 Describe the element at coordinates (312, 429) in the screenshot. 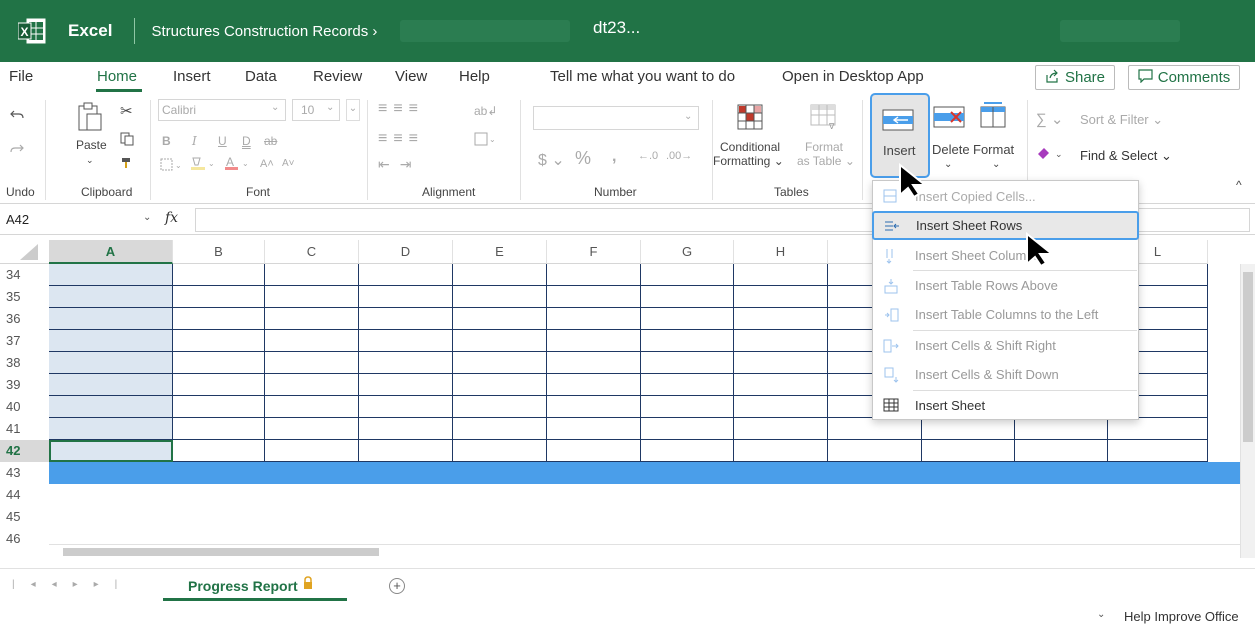

I see `cell-c41` at that location.